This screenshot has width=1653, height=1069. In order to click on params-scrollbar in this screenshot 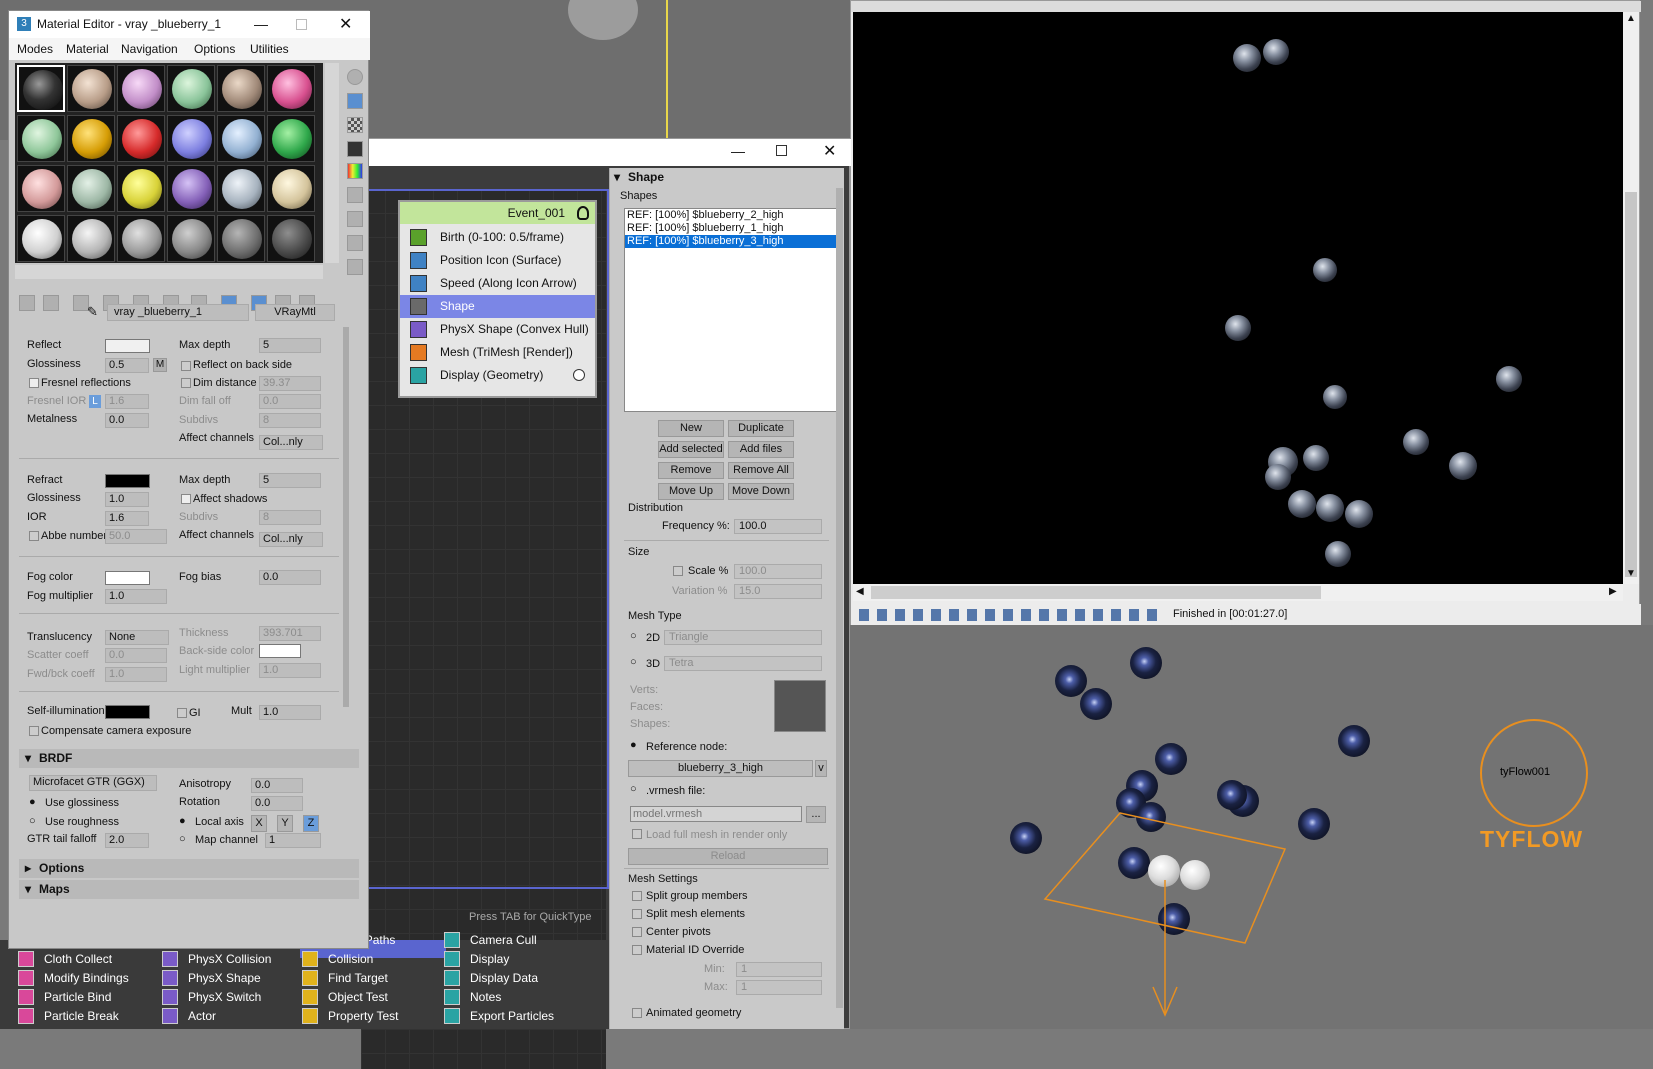, I will do `click(346, 517)`.